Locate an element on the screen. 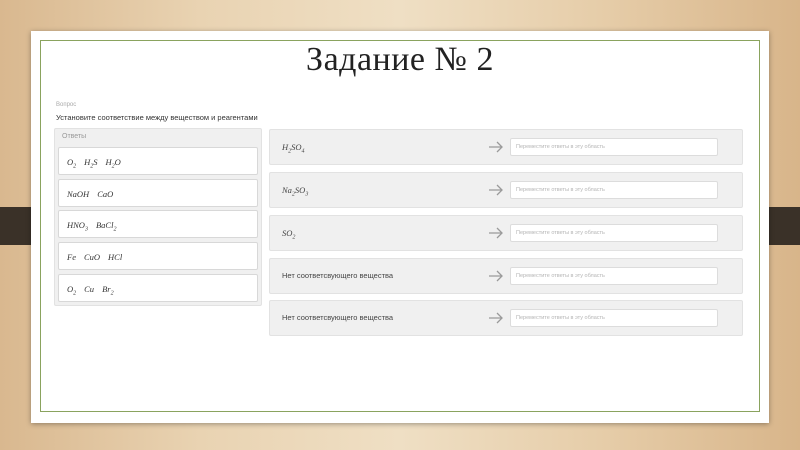 The width and height of the screenshot is (800, 450). answer-card: NaOH CaO is located at coordinates (158, 193).